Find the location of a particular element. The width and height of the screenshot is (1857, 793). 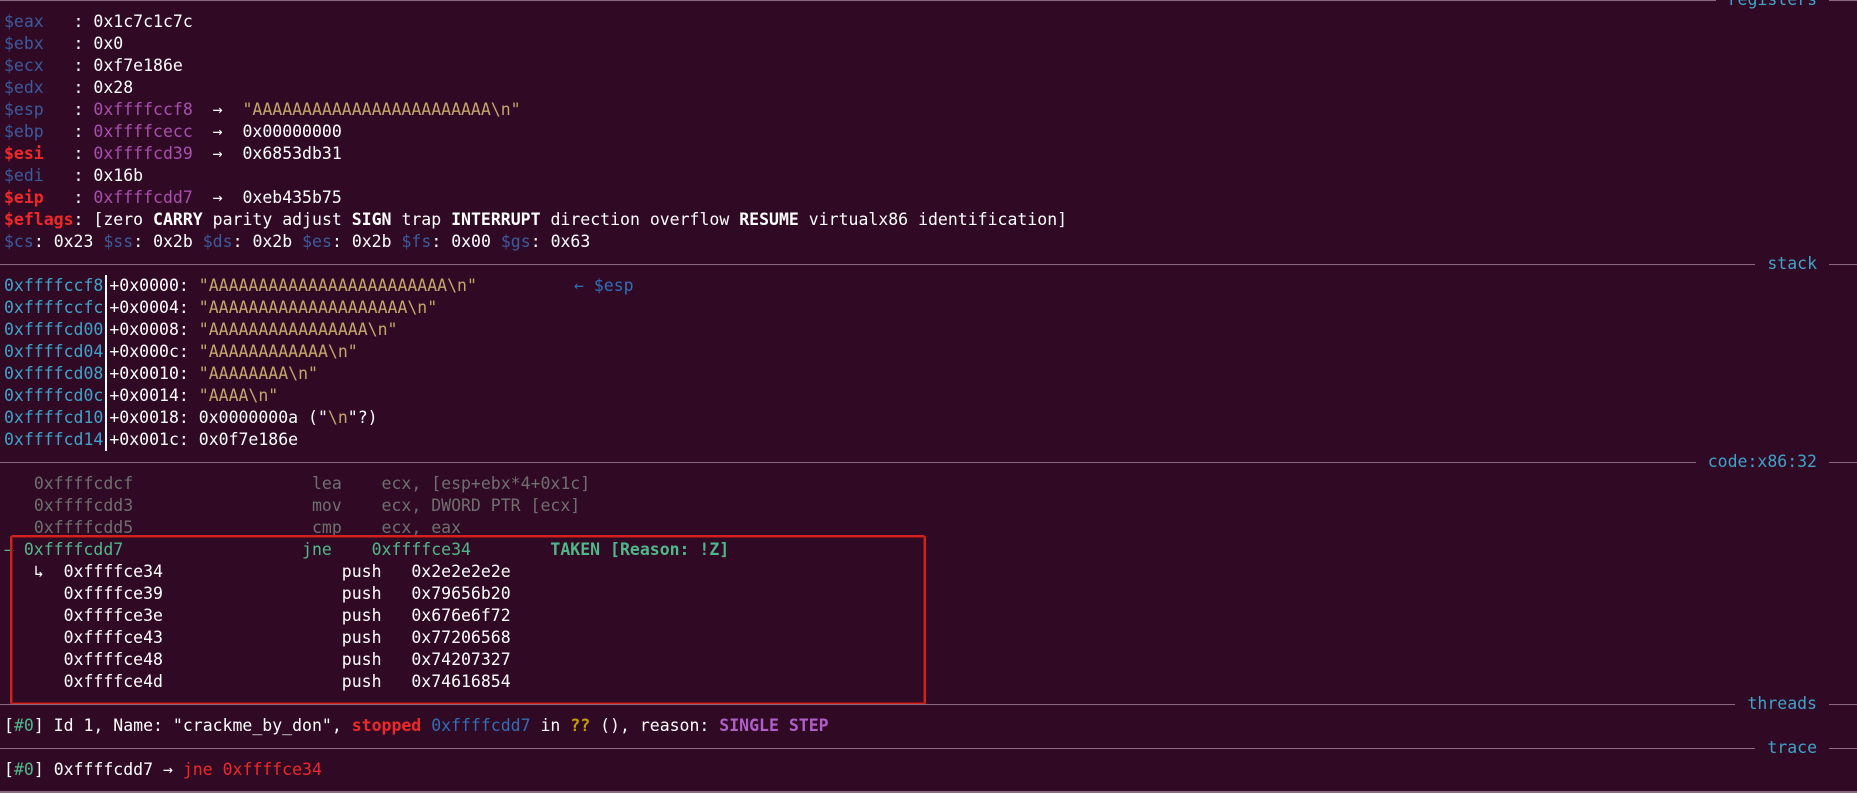

stack-row: 0xffffcd10 +0x0018: 0x0000000a ("\n"?) is located at coordinates (191, 418).